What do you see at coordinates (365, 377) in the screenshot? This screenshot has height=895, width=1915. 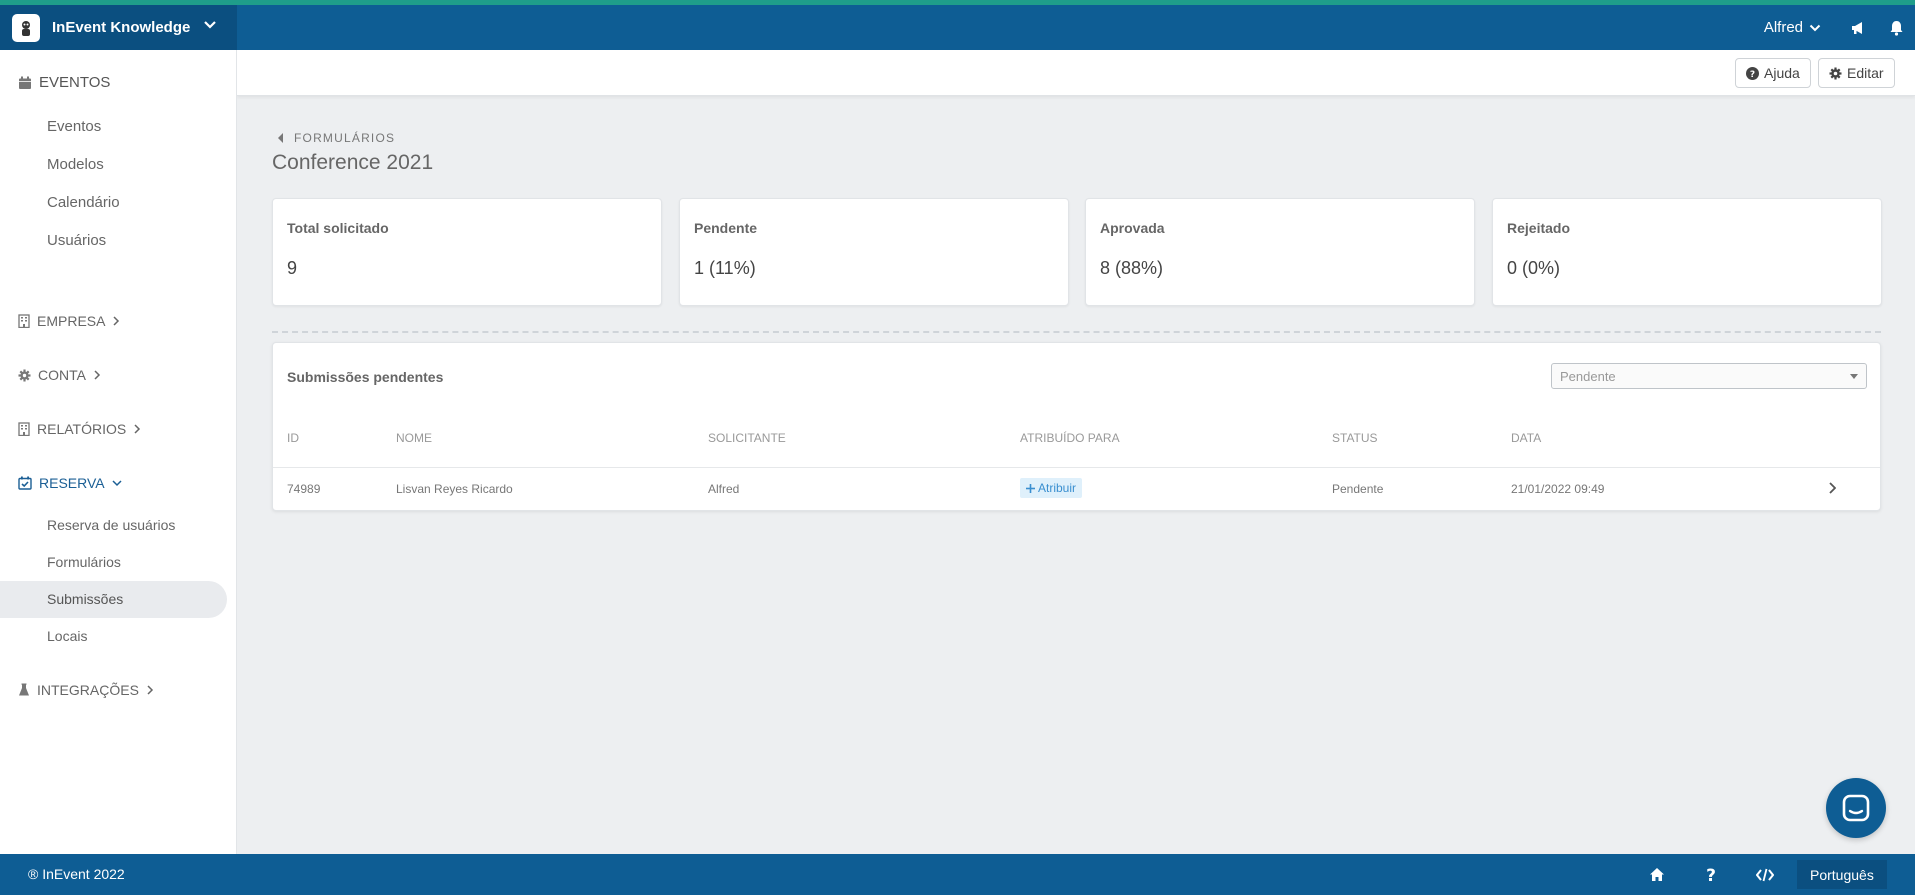 I see `panel-title: Submissões pendentes` at bounding box center [365, 377].